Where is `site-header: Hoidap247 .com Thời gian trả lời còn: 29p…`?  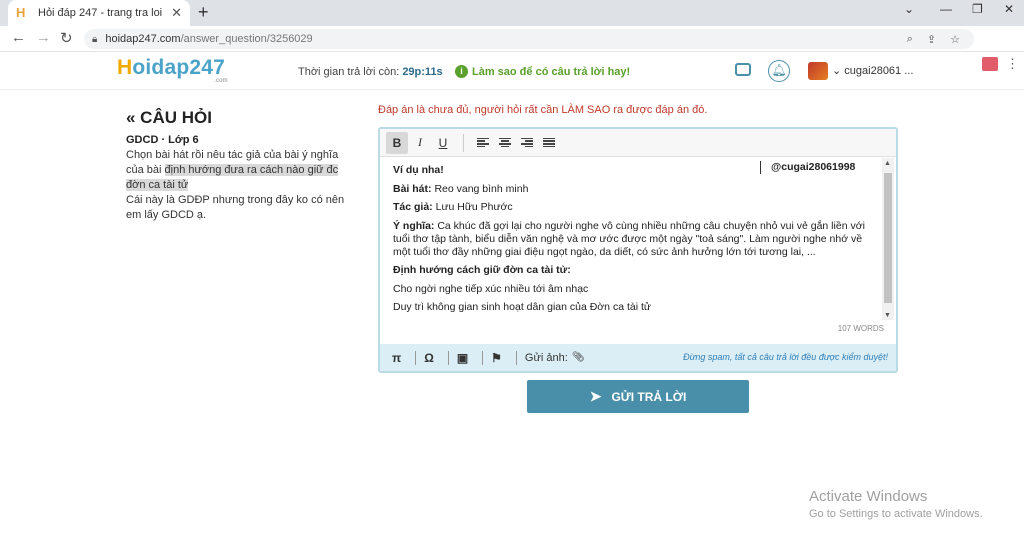 site-header: Hoidap247 .com Thời gian trả lời còn: 29p… is located at coordinates (512, 71).